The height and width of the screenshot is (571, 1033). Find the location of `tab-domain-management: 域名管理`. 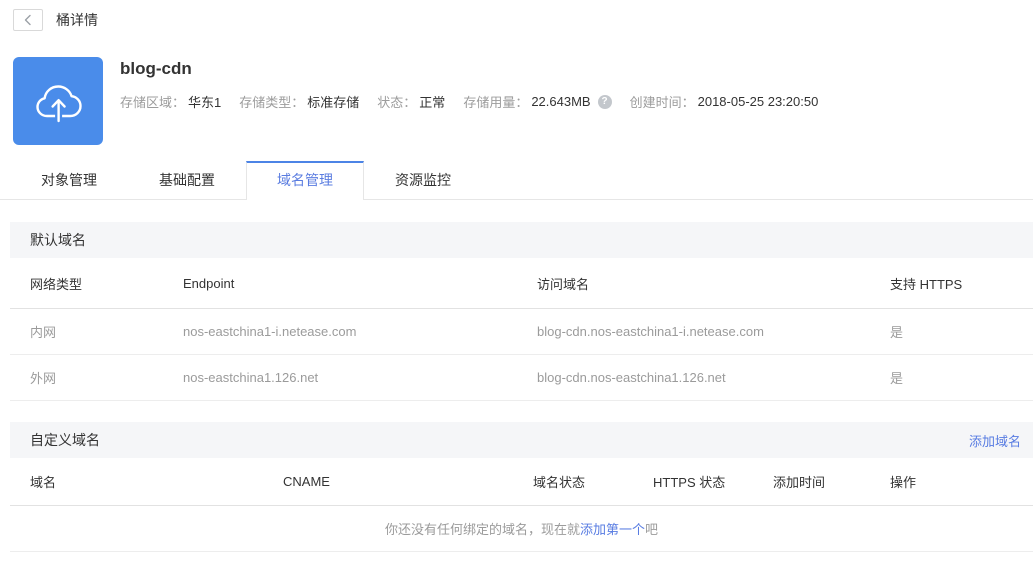

tab-domain-management: 域名管理 is located at coordinates (305, 180).